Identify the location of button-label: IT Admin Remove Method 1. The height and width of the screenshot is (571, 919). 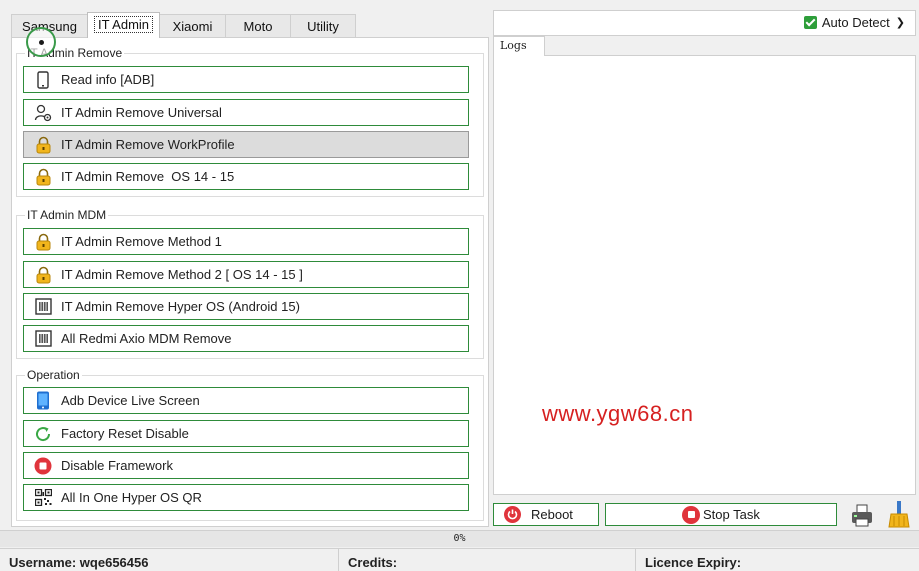
(141, 241).